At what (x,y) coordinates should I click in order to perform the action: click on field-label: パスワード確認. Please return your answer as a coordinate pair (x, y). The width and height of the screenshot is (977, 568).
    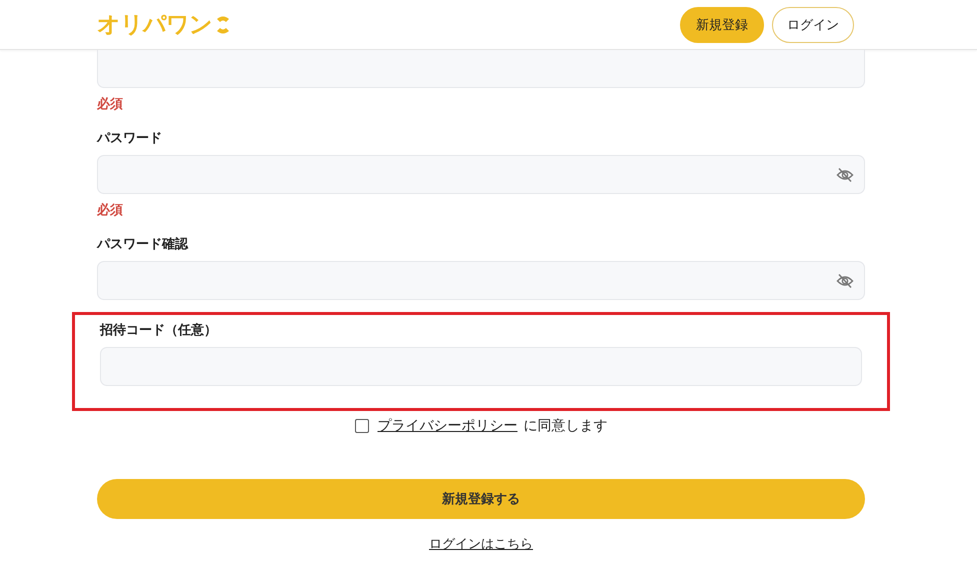
    Looking at the image, I should click on (143, 245).